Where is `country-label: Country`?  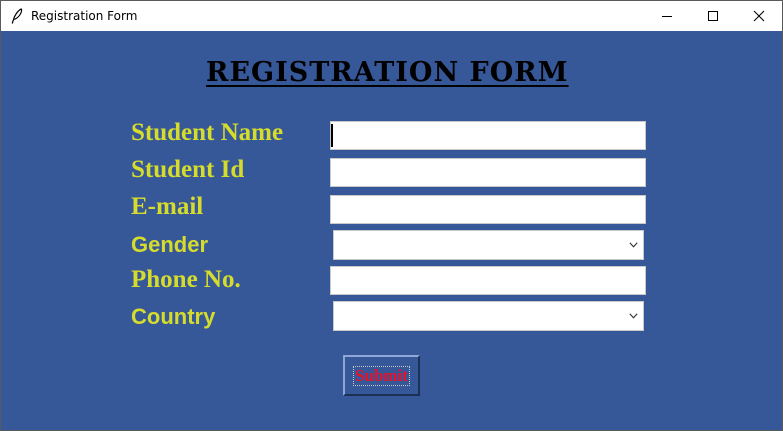 country-label: Country is located at coordinates (173, 316).